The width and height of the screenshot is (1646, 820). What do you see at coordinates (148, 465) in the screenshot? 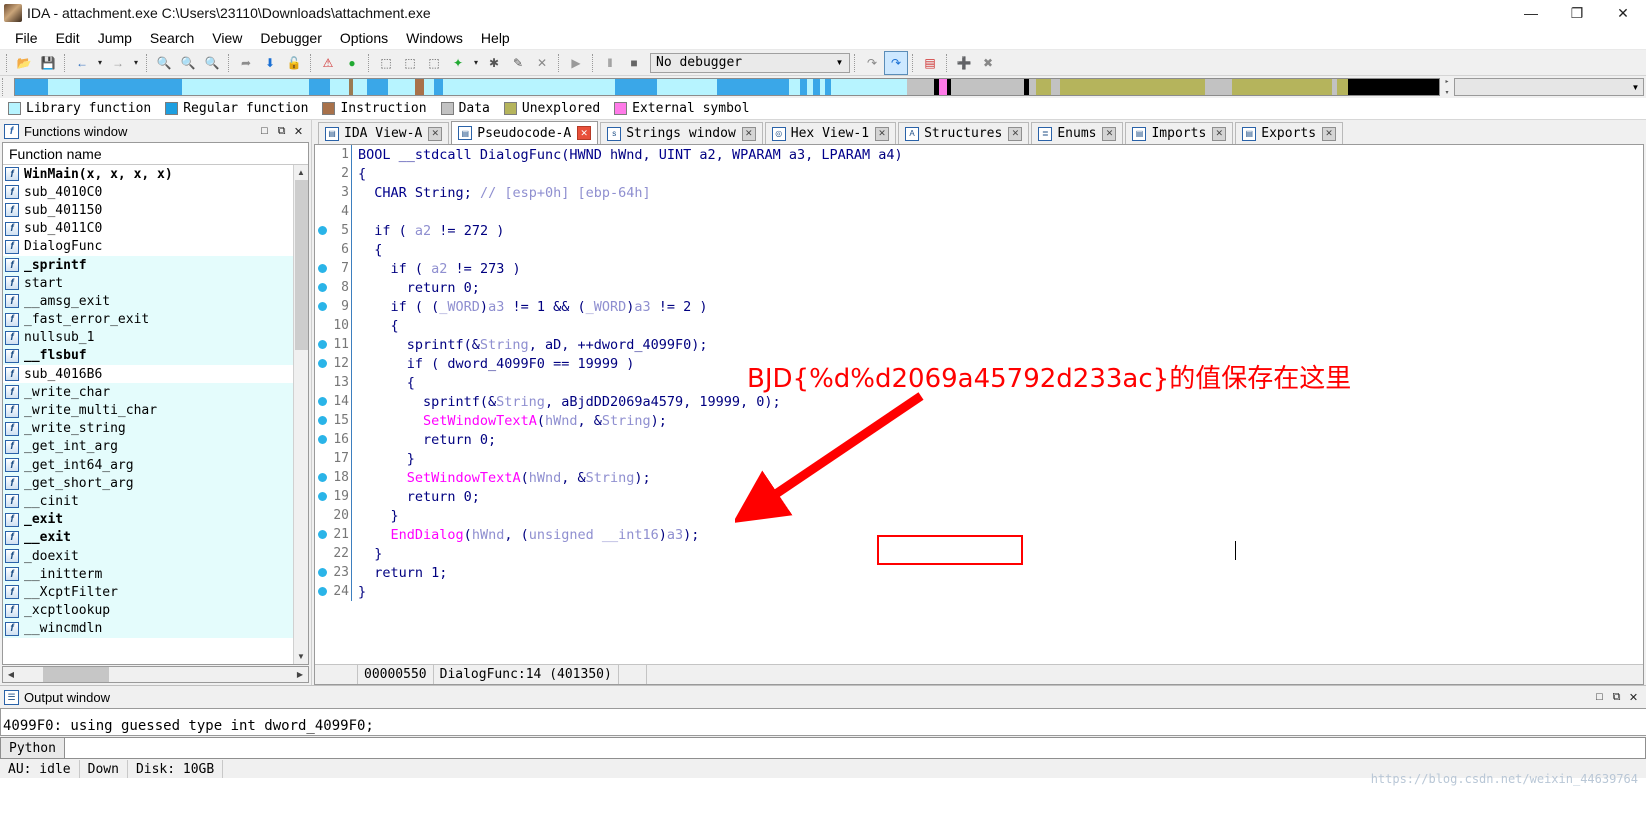
I see `function-list-item: f _get_int64_arg` at bounding box center [148, 465].